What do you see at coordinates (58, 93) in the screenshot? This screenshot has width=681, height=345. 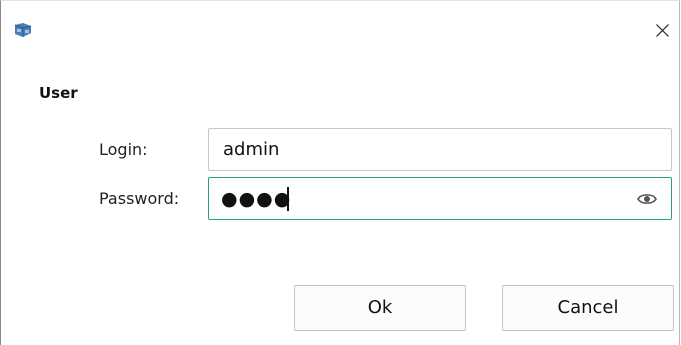 I see `section-title: User` at bounding box center [58, 93].